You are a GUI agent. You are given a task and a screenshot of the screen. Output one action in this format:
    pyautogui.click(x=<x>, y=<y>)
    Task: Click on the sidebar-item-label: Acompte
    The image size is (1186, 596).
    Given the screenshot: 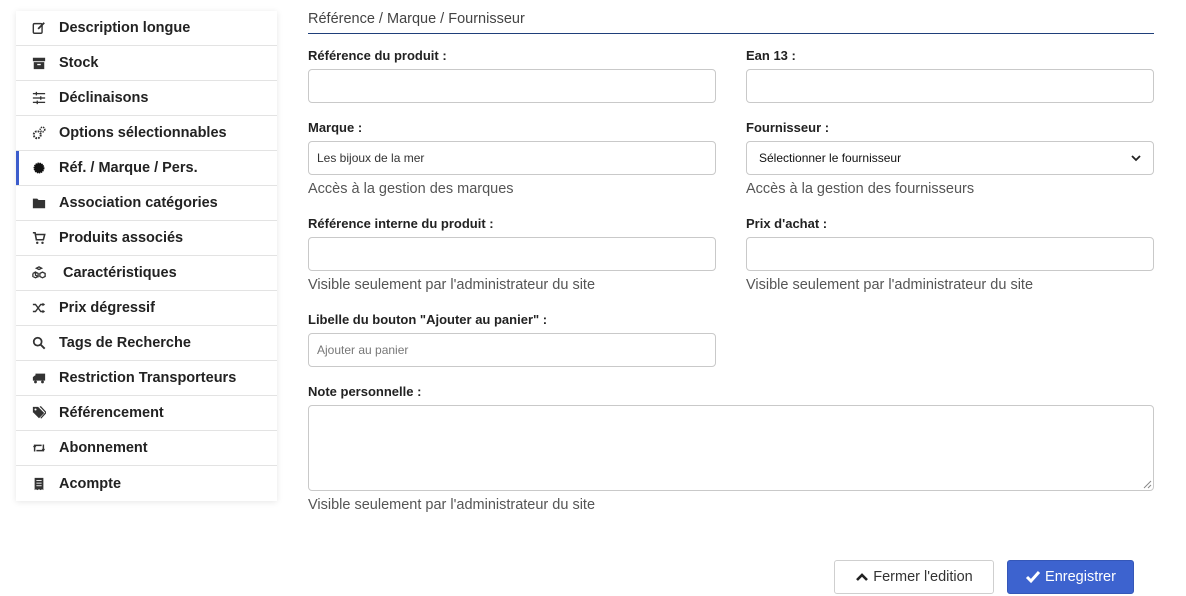 What is the action you would take?
    pyautogui.click(x=90, y=483)
    